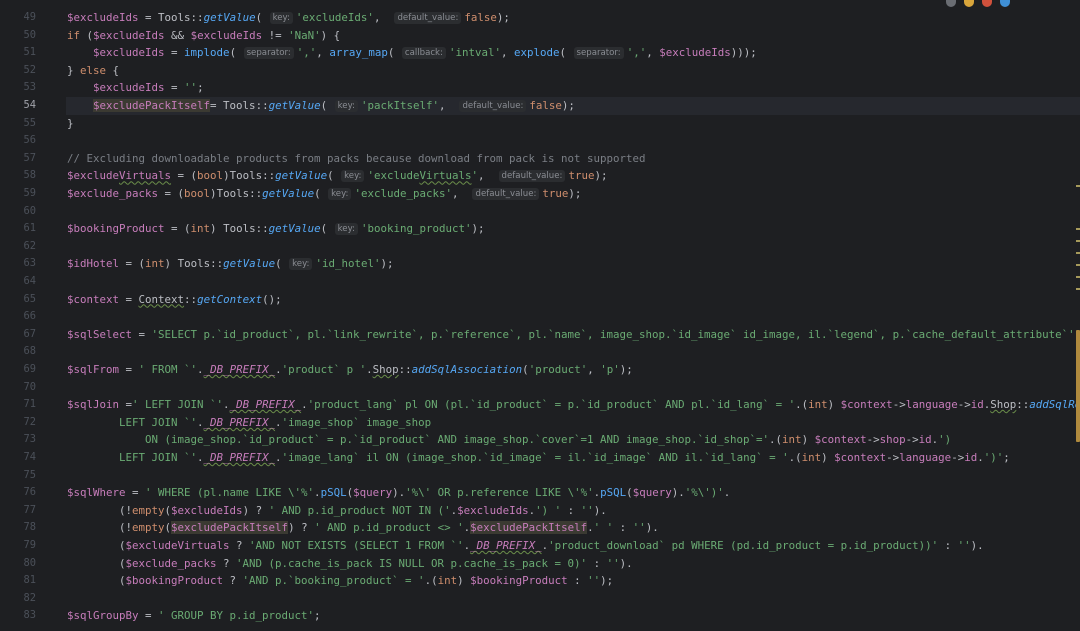 This screenshot has height=631, width=1080. Describe the element at coordinates (405, 369) in the screenshot. I see `code-token: ::` at that location.